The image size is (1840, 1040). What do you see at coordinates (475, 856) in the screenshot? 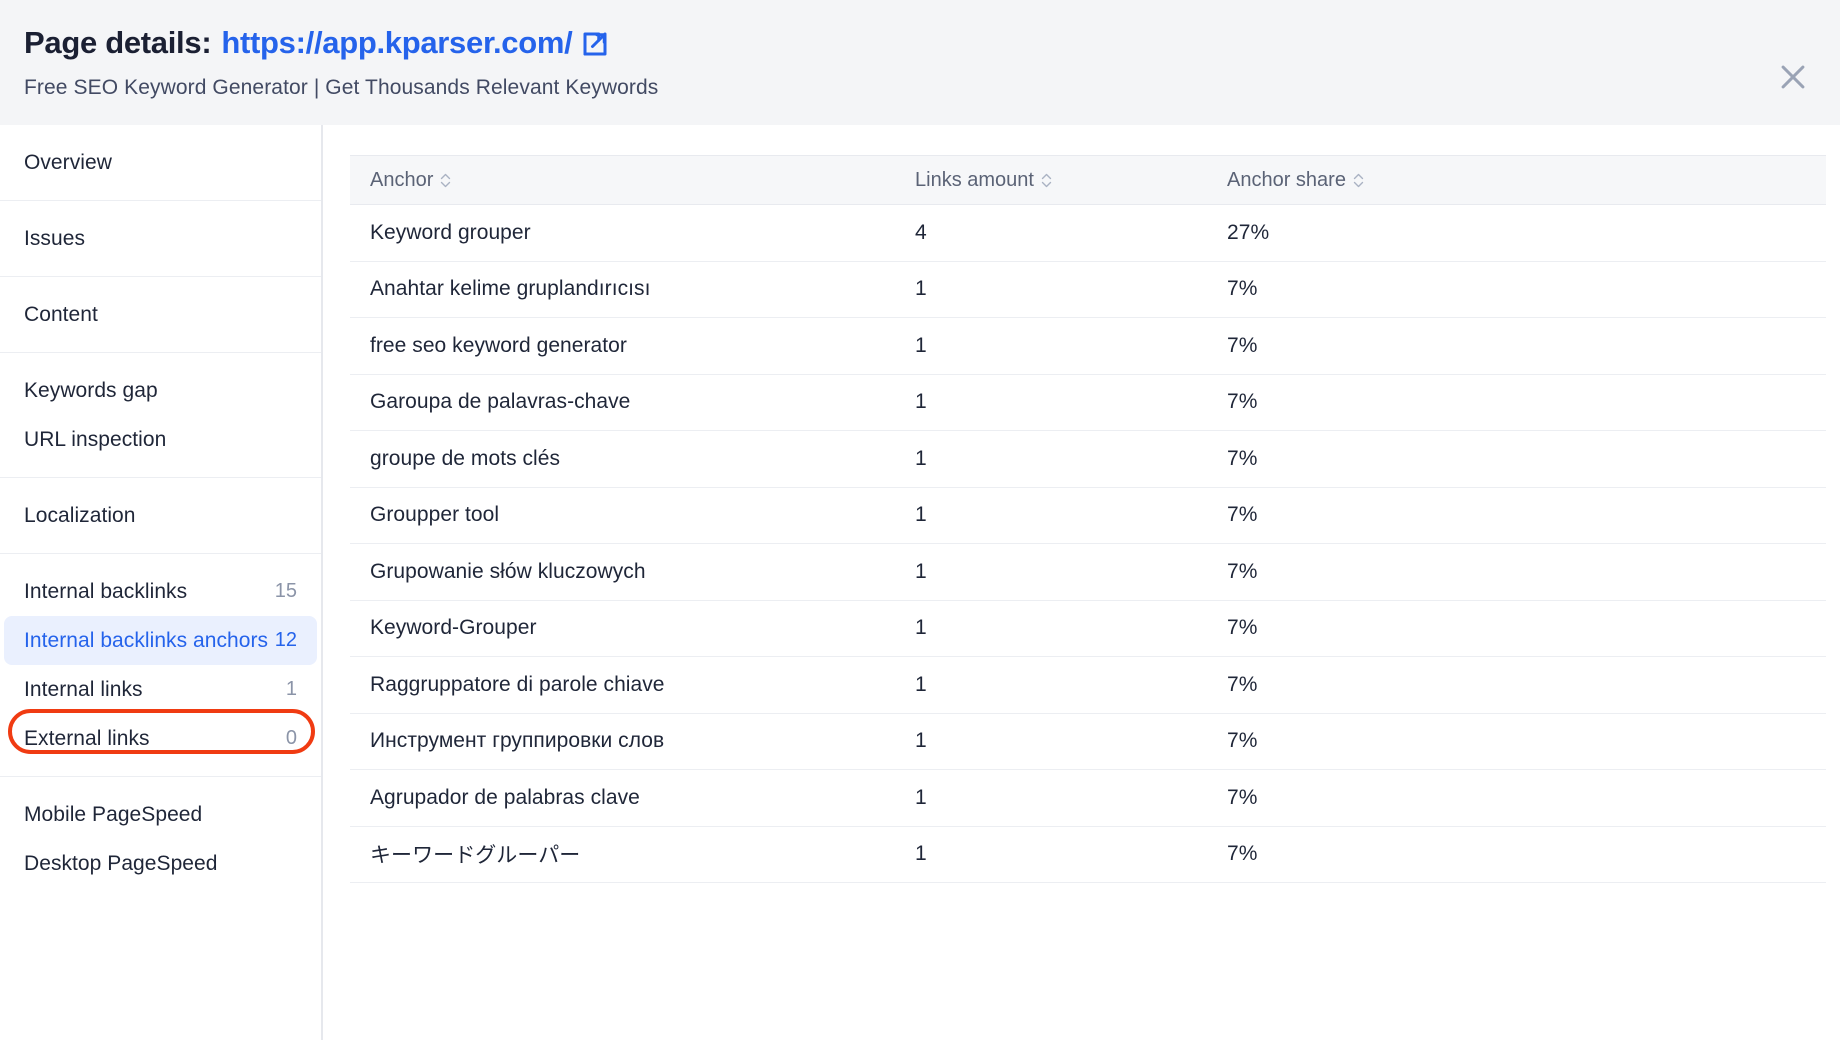
I see `anchor-cell: キーワードグルーパー` at bounding box center [475, 856].